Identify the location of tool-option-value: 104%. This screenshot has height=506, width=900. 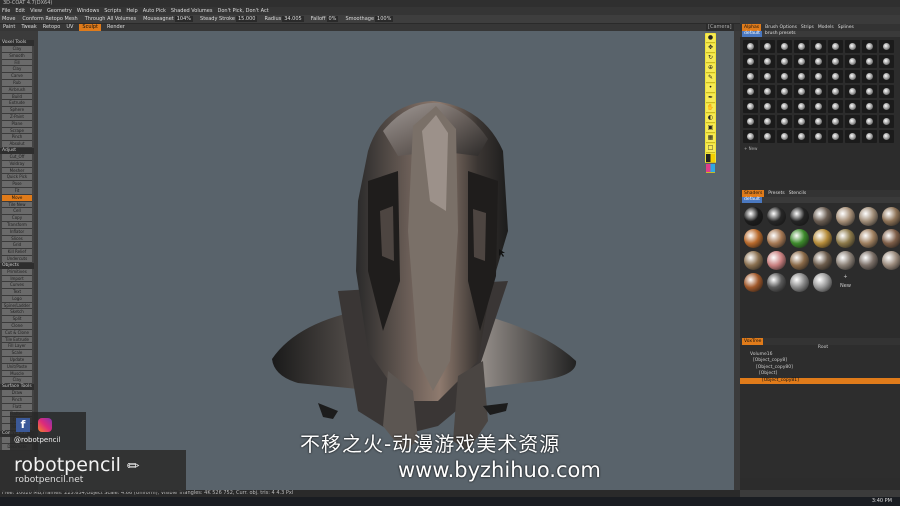
(184, 19).